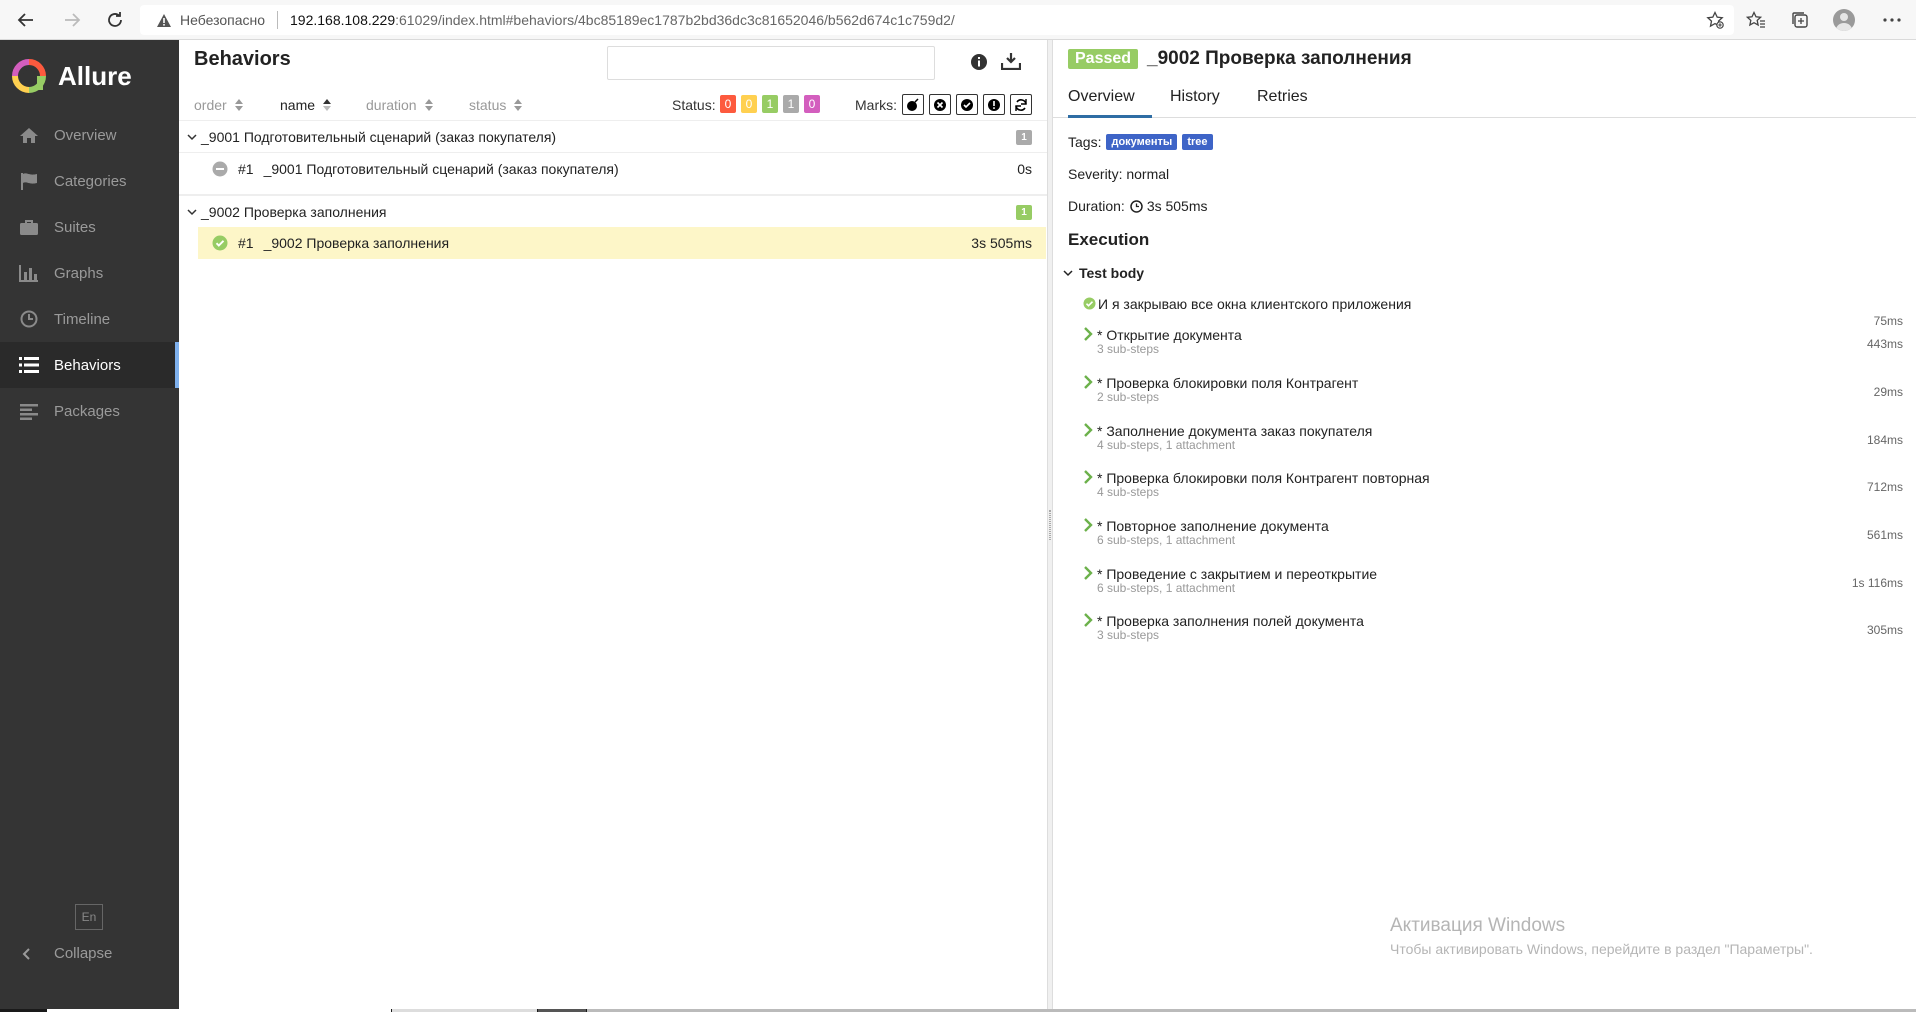 This screenshot has height=1012, width=1916. What do you see at coordinates (791, 104) in the screenshot?
I see `status-skipped-count: 1` at bounding box center [791, 104].